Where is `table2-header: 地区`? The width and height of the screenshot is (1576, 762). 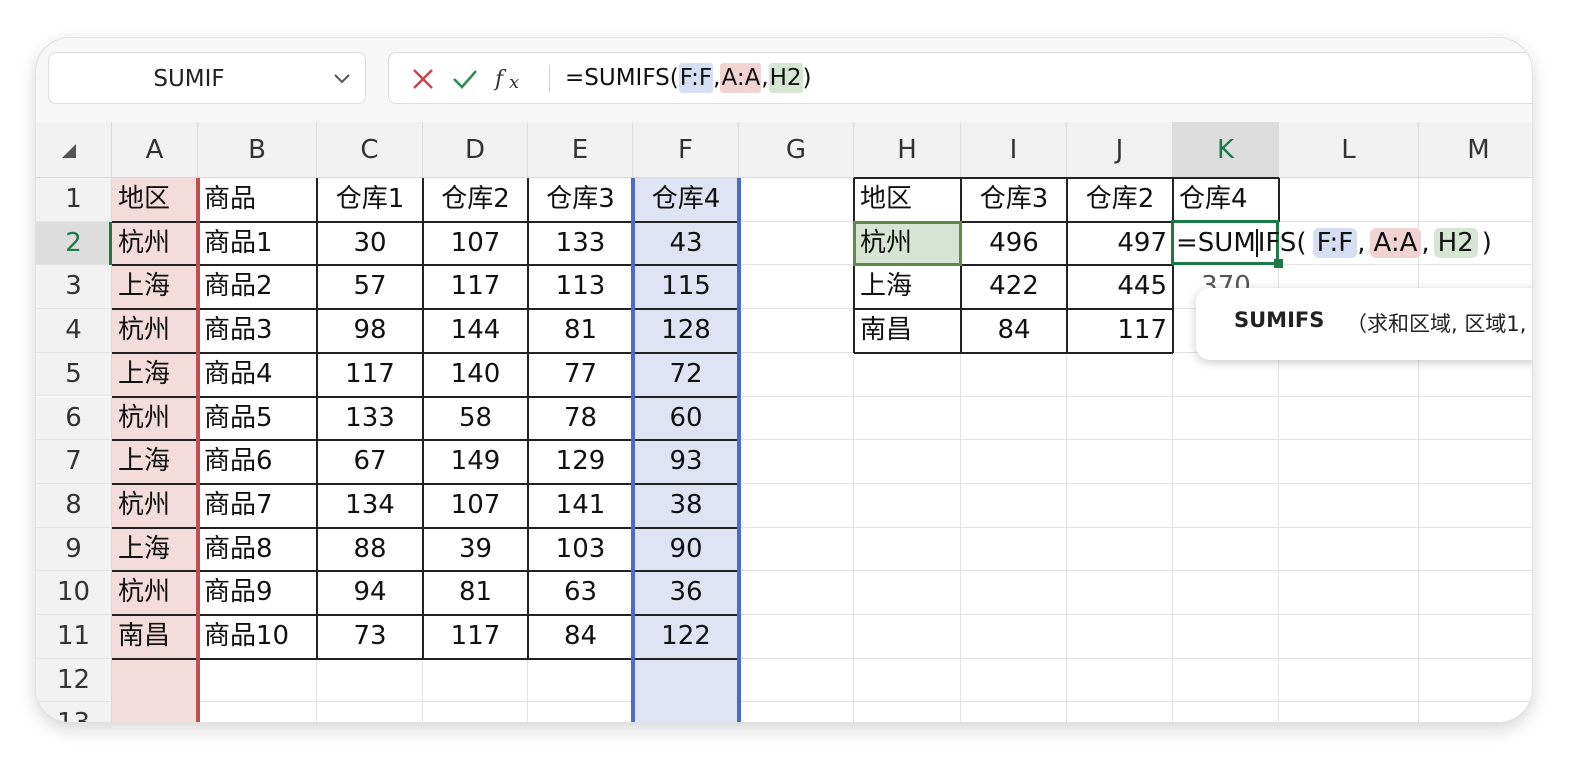
table2-header: 地区 is located at coordinates (907, 200).